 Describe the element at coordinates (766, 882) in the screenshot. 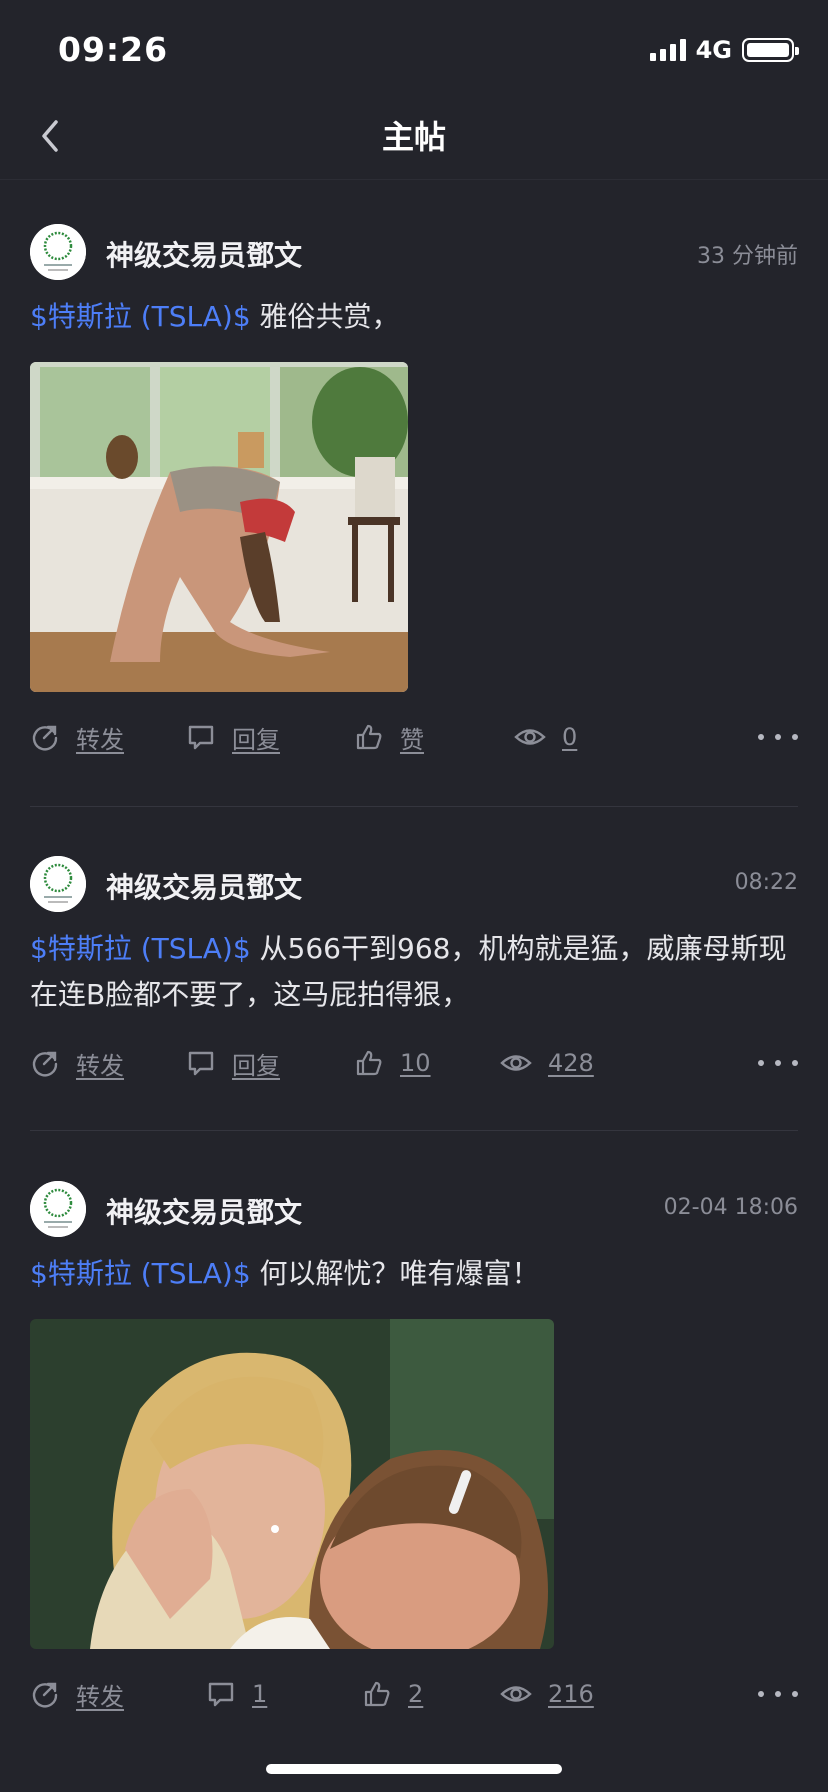

I see `post-time: 08:22` at that location.